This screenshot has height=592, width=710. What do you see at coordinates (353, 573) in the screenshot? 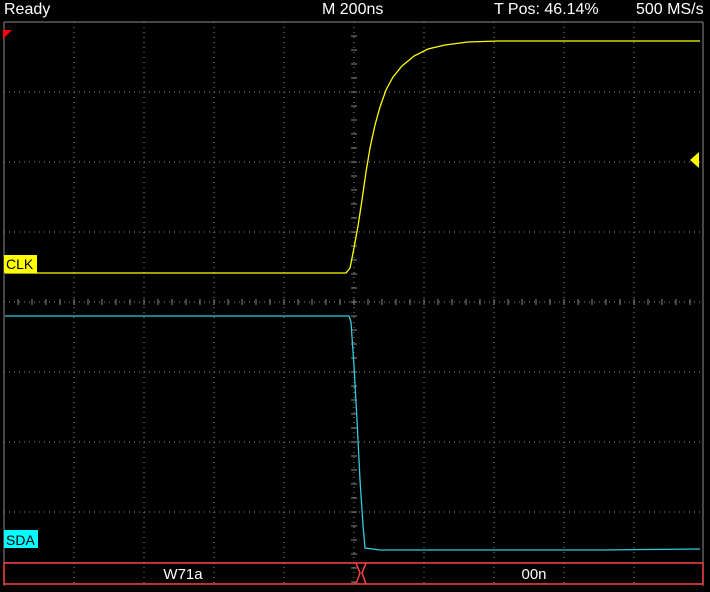
I see `bus-decode-row: W71a 00n` at bounding box center [353, 573].